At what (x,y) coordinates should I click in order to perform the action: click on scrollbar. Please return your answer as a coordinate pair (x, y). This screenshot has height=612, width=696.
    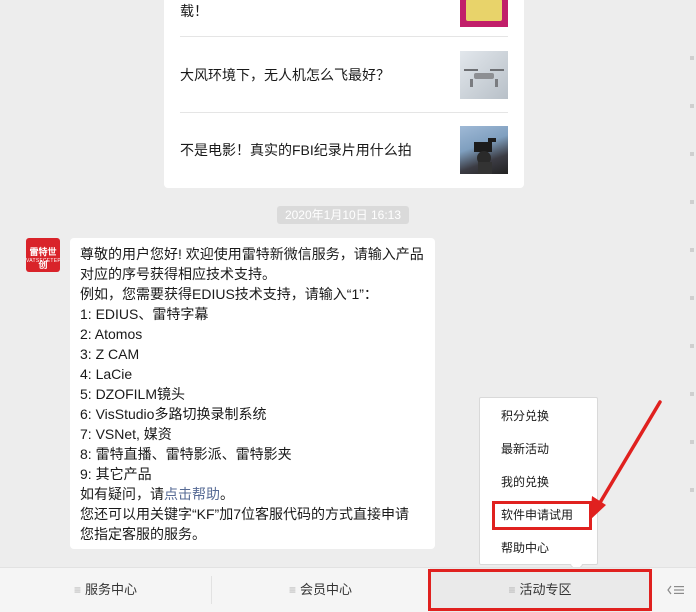
    Looking at the image, I should click on (692, 283).